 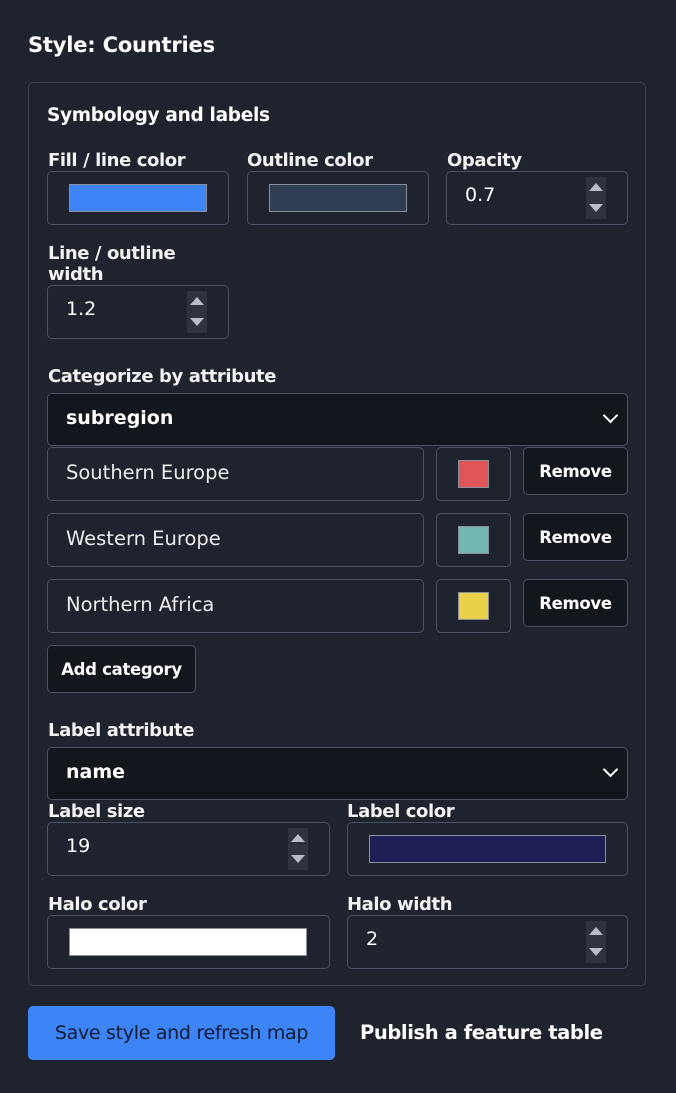 I want to click on opacity-value: 0.7, so click(x=480, y=195).